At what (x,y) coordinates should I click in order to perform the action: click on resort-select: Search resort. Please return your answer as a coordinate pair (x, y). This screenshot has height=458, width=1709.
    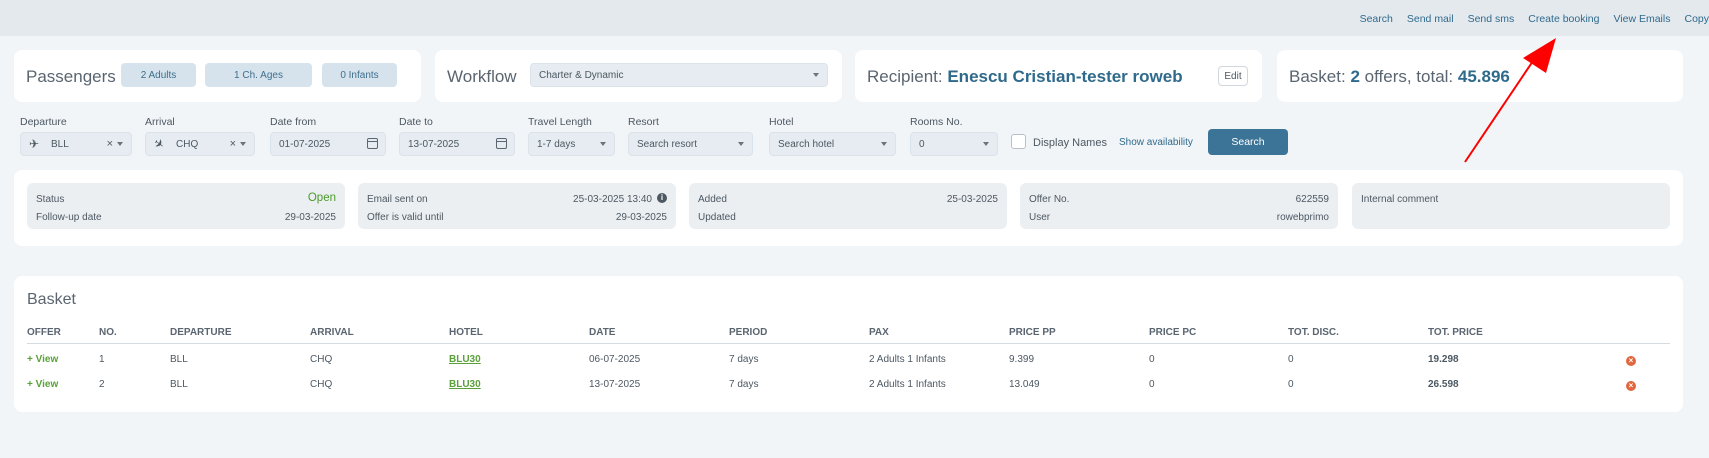
    Looking at the image, I should click on (690, 144).